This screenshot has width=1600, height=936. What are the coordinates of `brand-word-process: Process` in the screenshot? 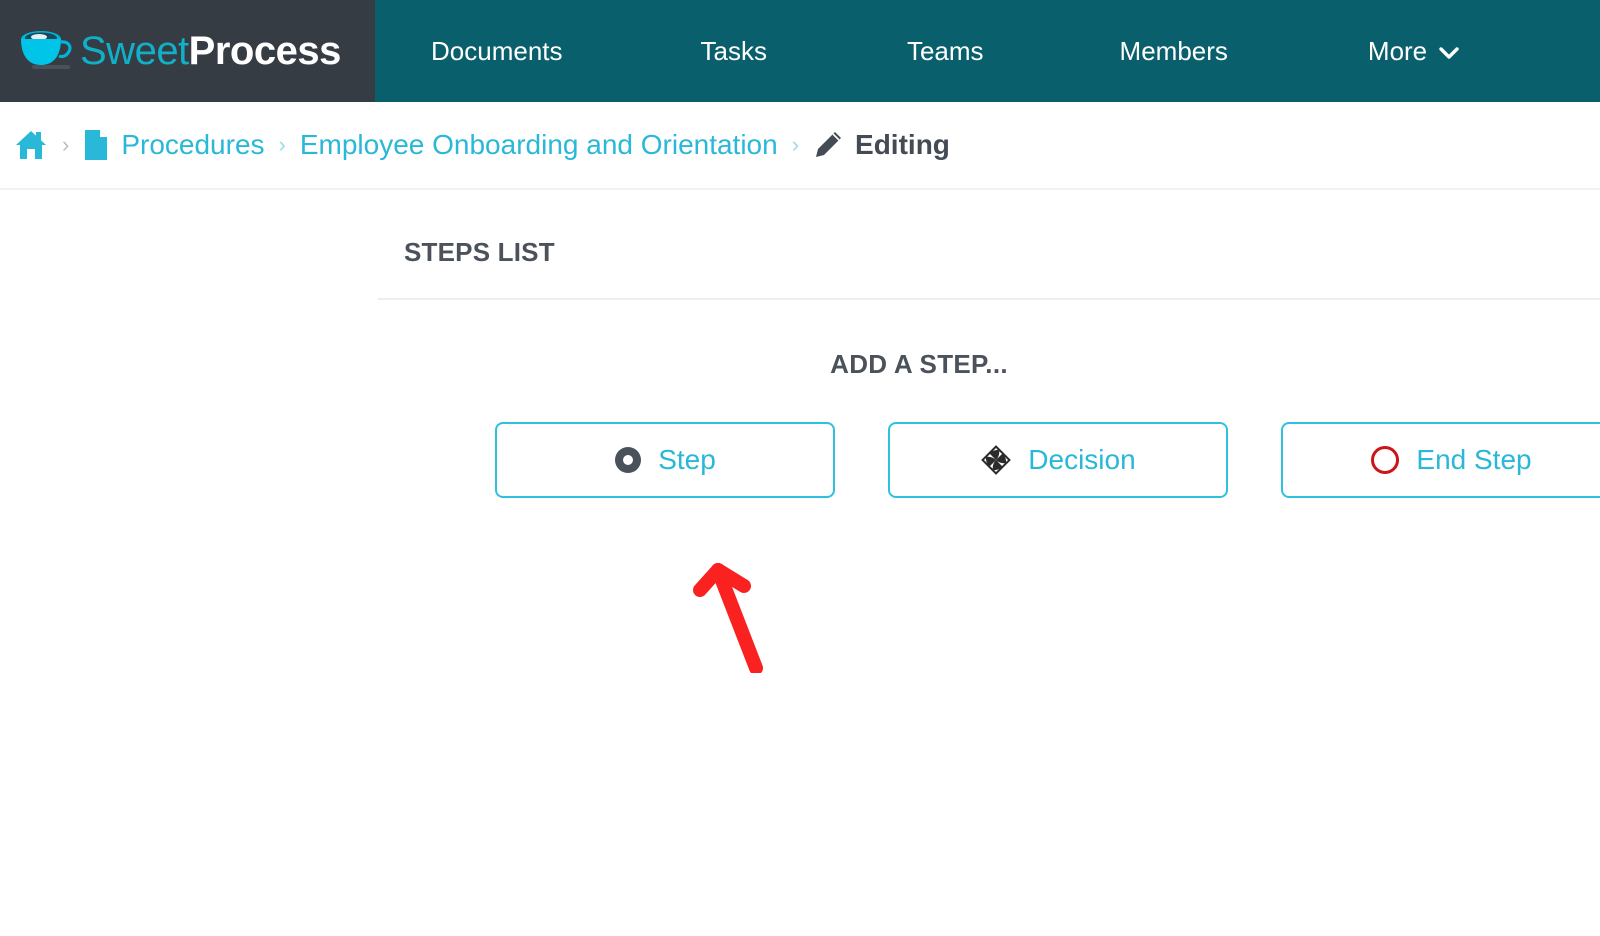 It's located at (265, 51).